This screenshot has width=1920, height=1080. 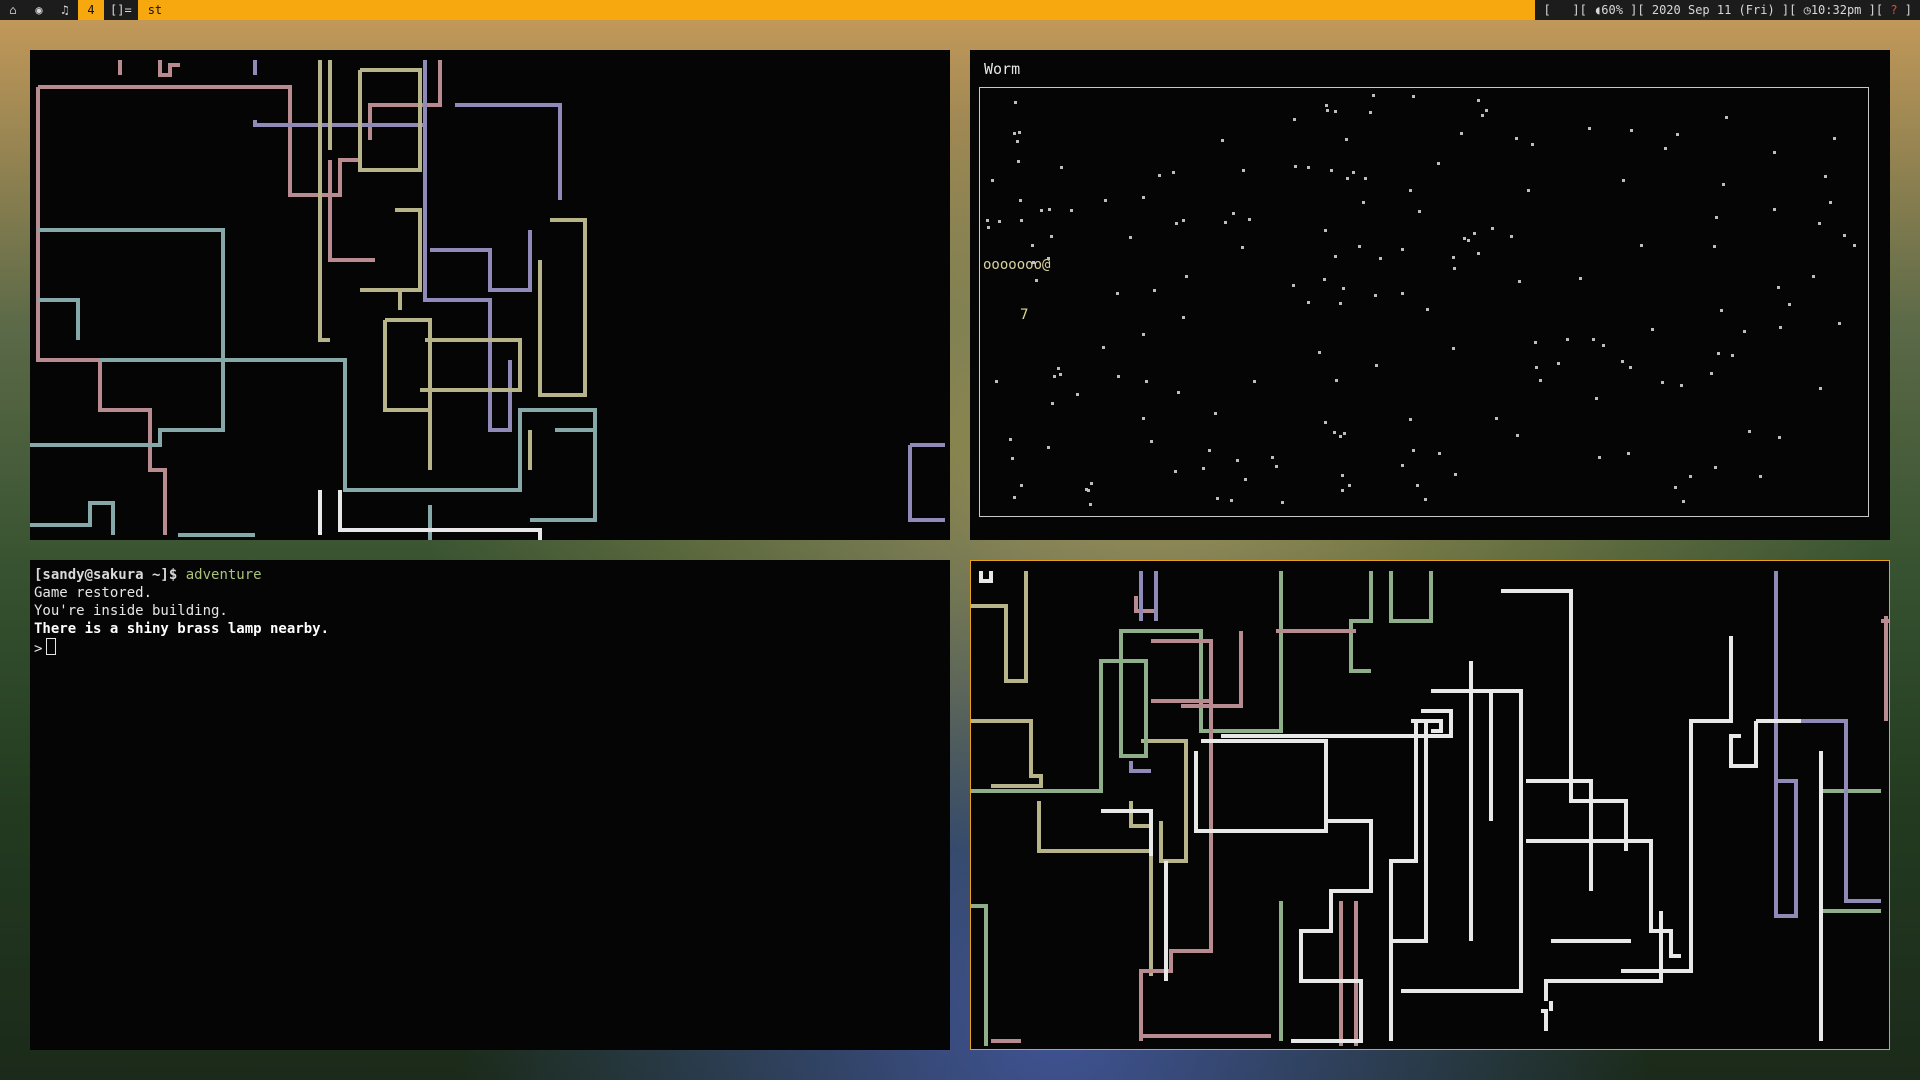 I want to click on help-button: ?, so click(x=1893, y=10).